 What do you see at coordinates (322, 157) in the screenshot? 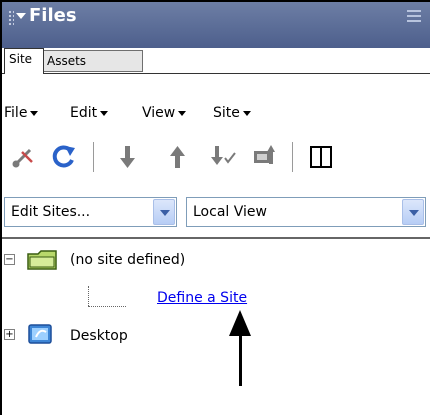
I see `expand-icon` at bounding box center [322, 157].